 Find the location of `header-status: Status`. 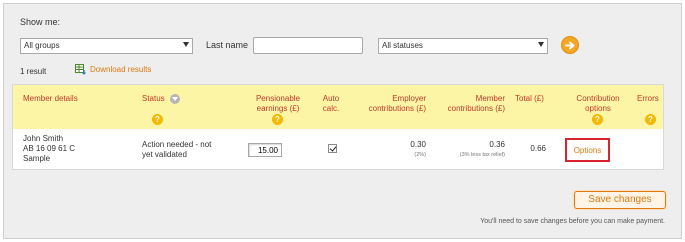

header-status: Status is located at coordinates (153, 98).